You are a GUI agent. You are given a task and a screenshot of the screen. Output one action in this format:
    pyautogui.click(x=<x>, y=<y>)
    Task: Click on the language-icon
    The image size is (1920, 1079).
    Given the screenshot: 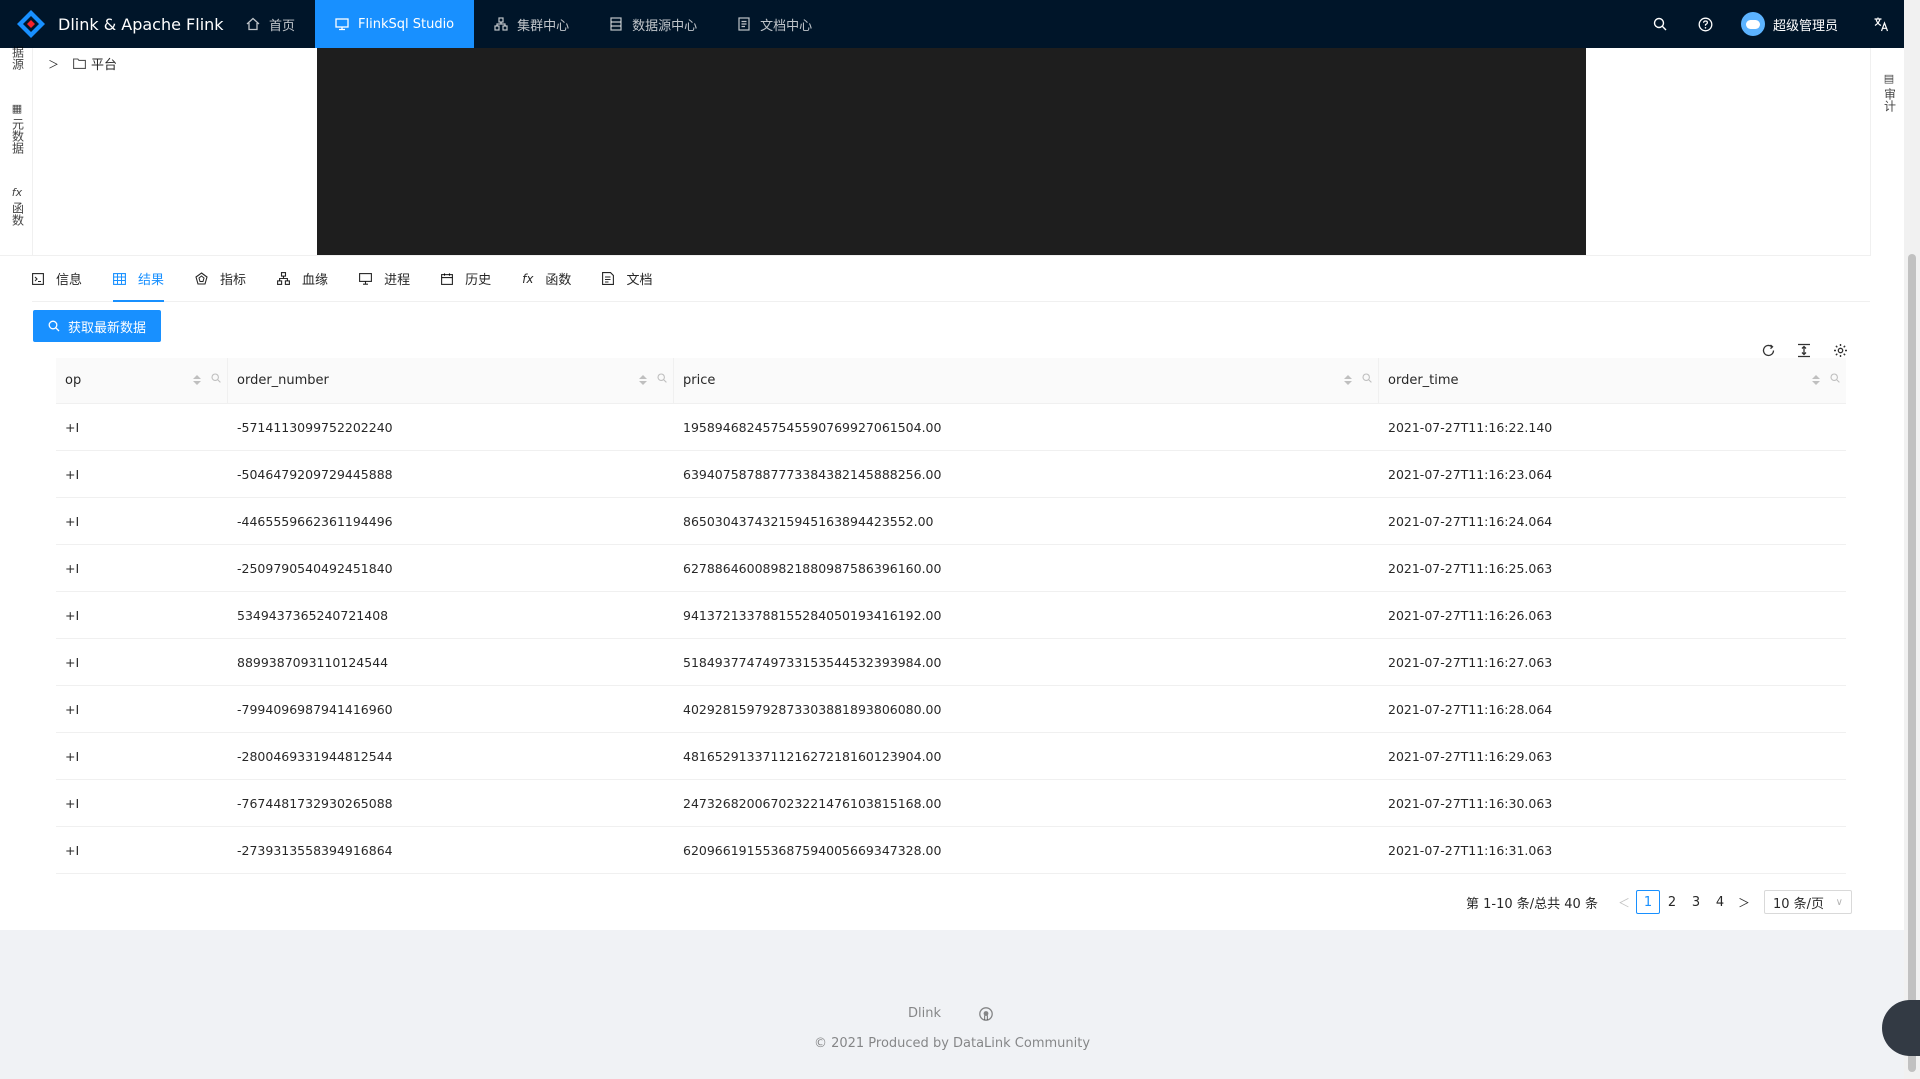 What is the action you would take?
    pyautogui.click(x=1881, y=24)
    